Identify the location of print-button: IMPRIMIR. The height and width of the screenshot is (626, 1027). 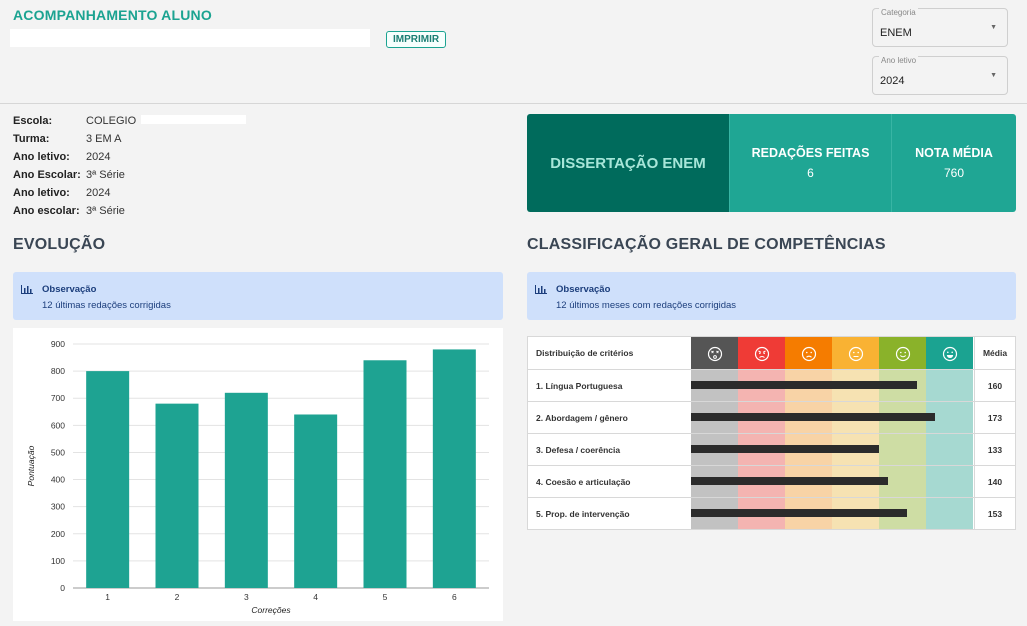
(416, 39).